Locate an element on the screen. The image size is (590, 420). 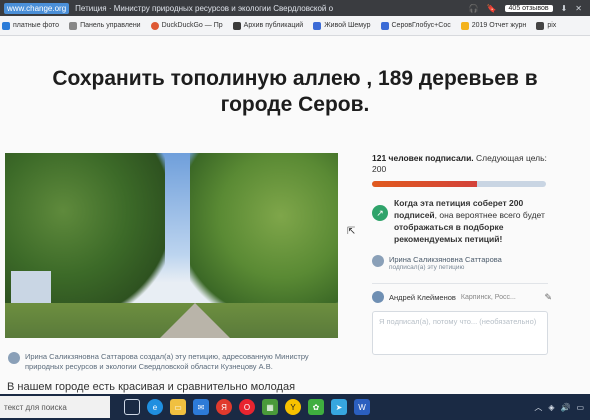
photos-icon: ✿ is located at coordinates (316, 407).